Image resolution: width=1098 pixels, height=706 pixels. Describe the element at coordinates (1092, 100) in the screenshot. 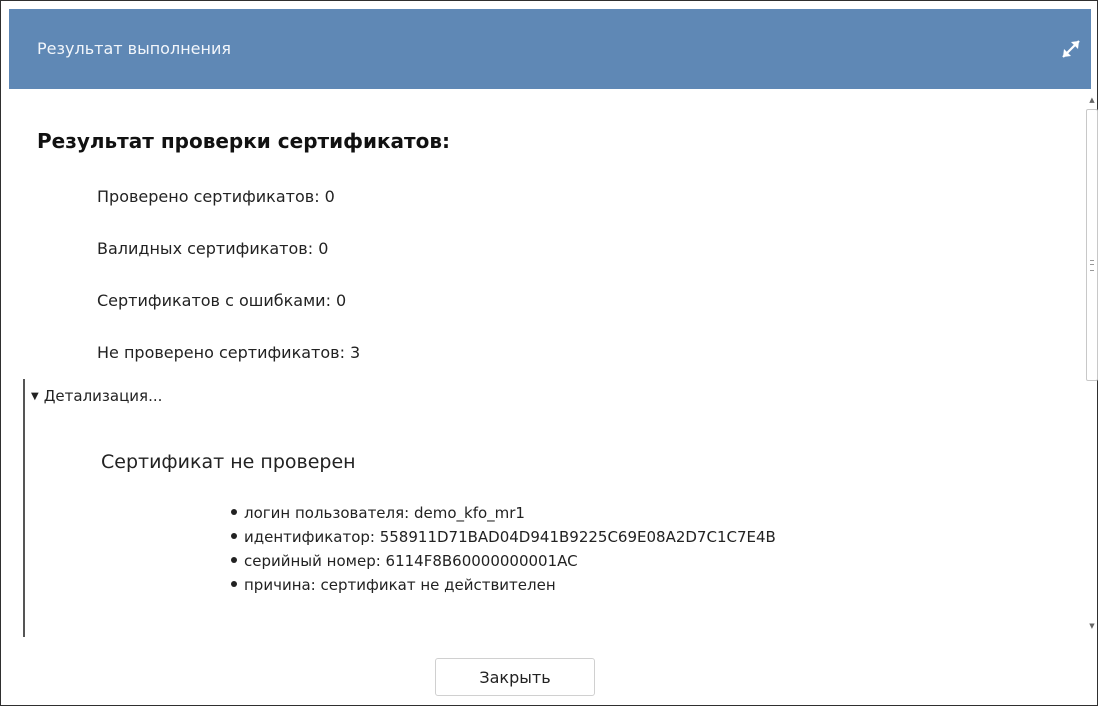

I see `scroll-up-icon: ▲` at that location.